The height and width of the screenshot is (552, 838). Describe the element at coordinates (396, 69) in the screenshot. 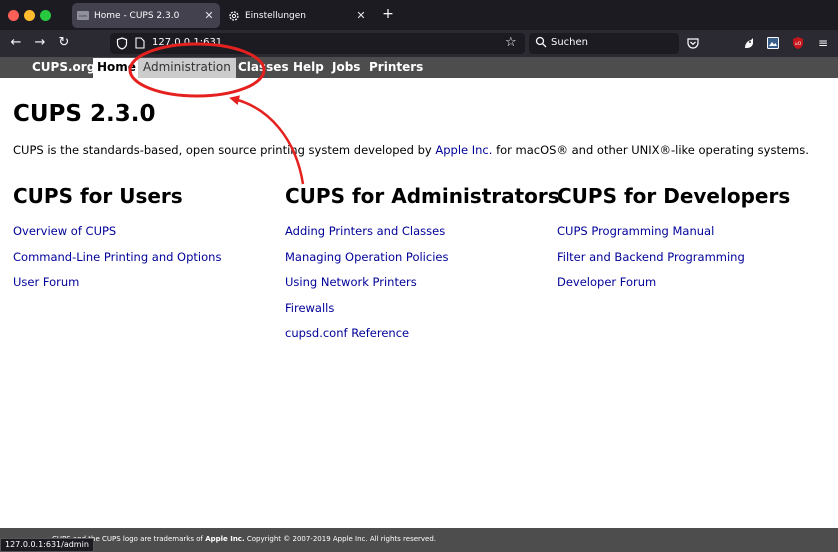

I see `nav-printers: Printers` at that location.